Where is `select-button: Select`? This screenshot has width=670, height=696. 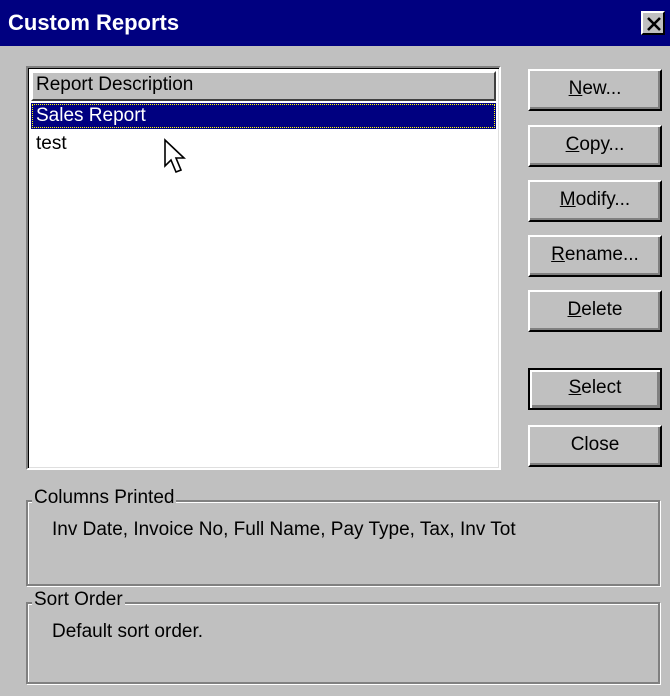
select-button: Select is located at coordinates (595, 389).